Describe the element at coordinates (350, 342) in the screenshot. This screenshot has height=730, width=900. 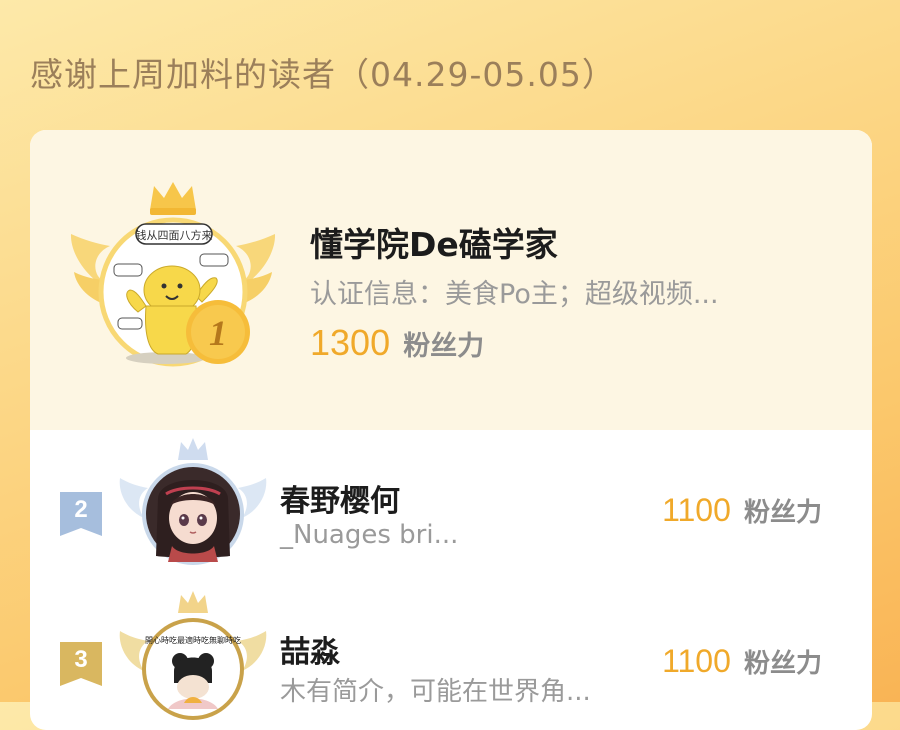
I see `score-value: 1300` at that location.